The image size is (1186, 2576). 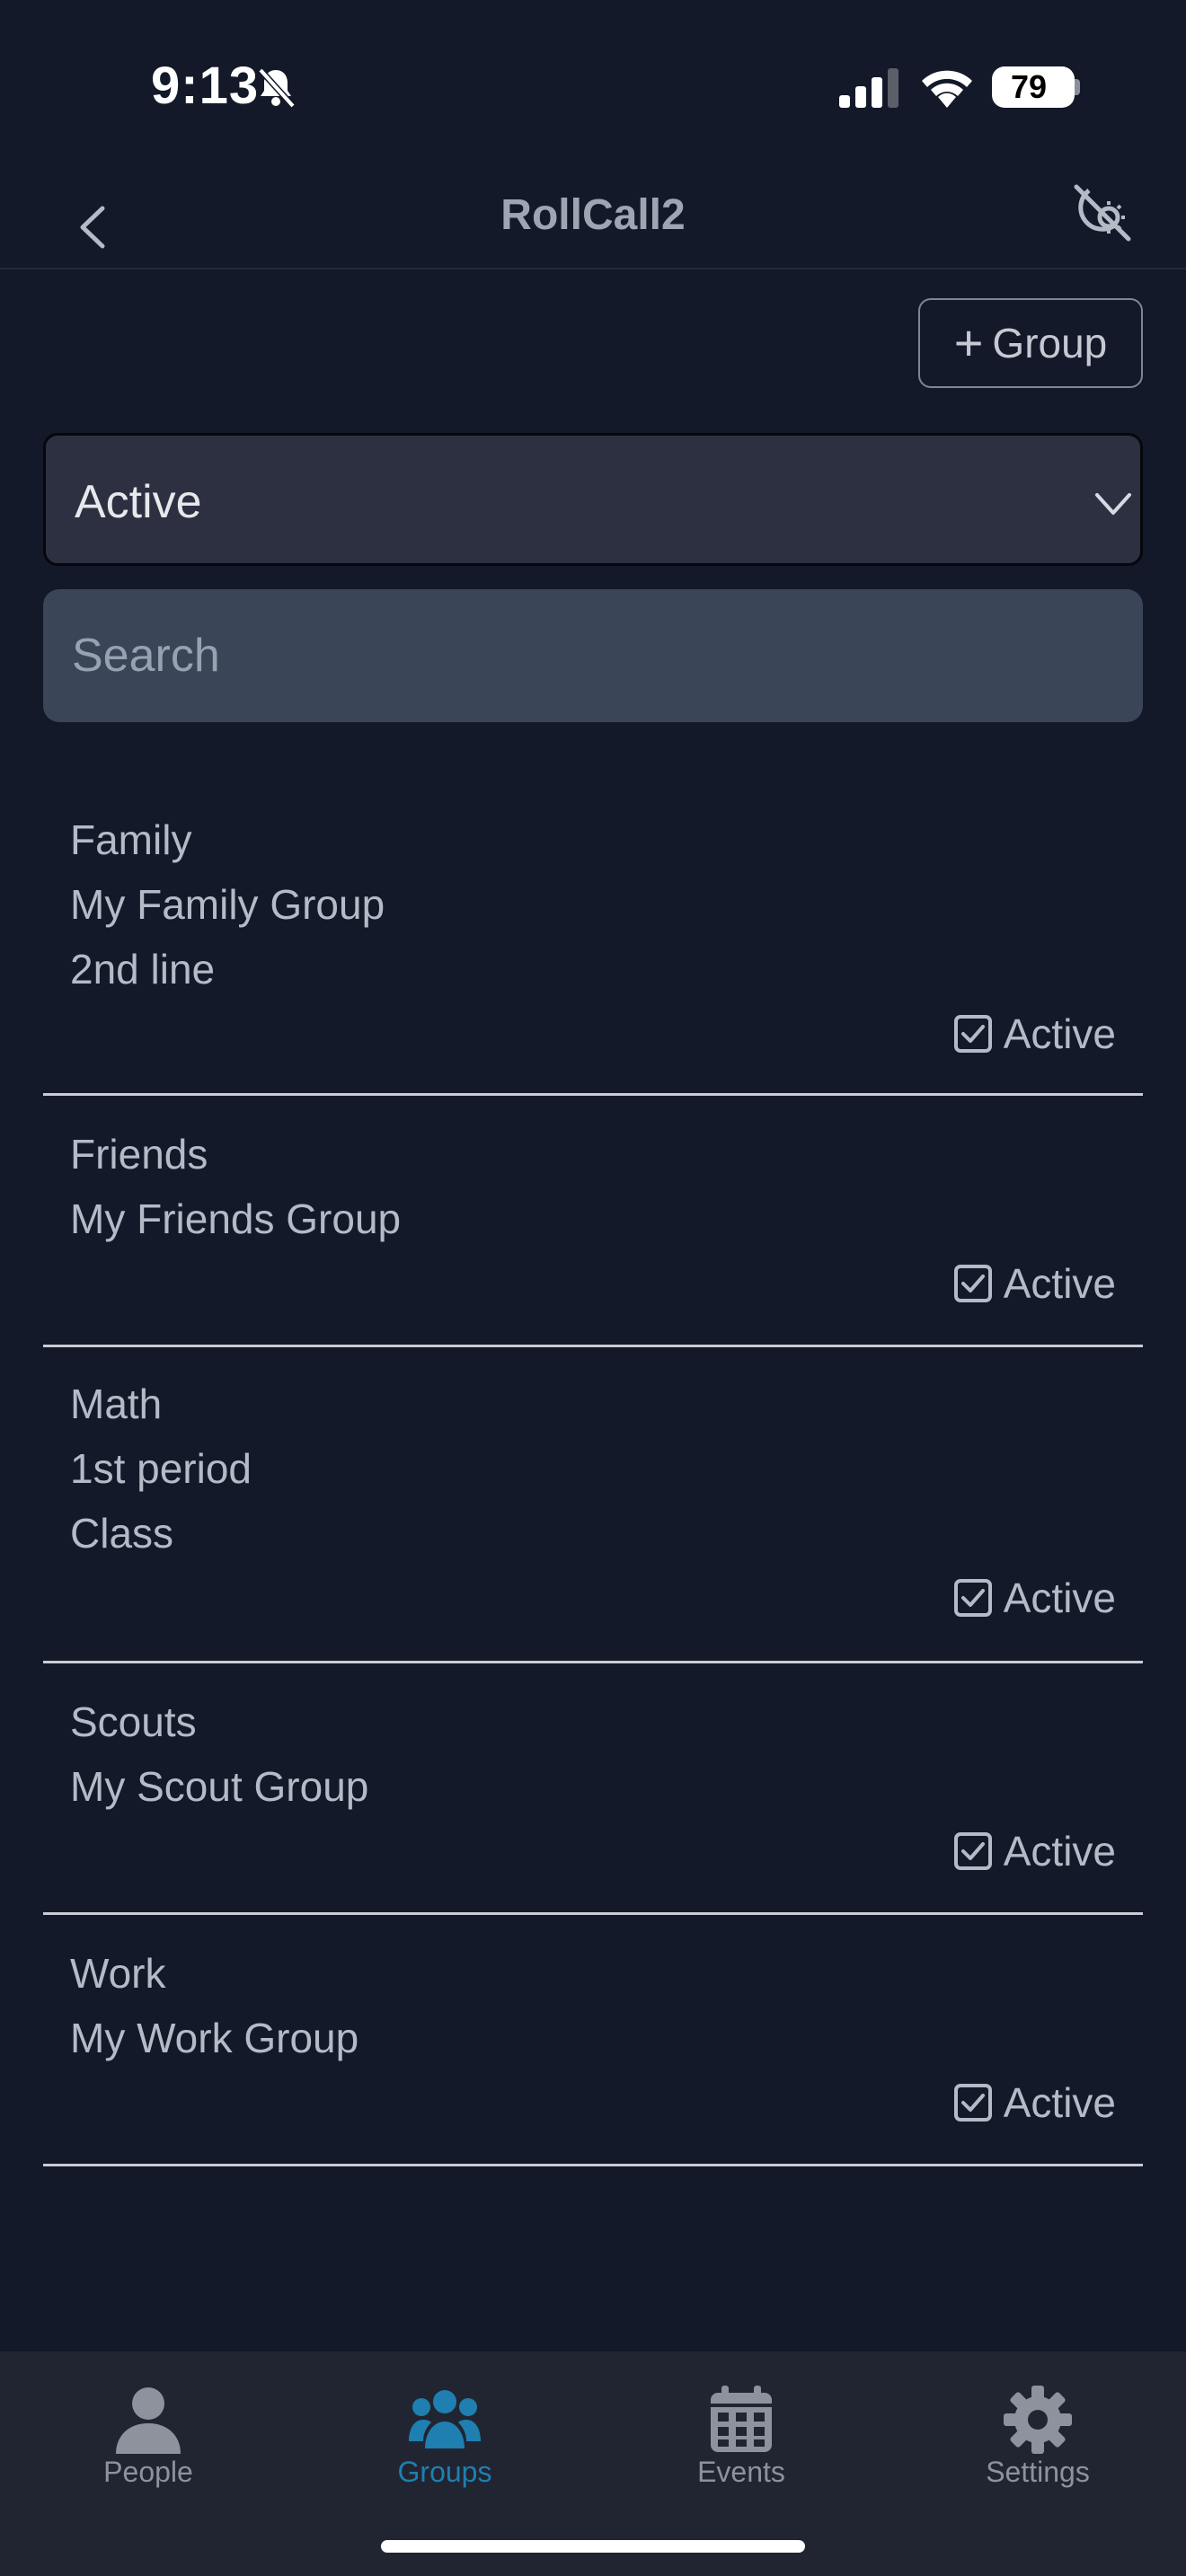 What do you see at coordinates (1029, 86) in the screenshot?
I see `battery-level: 79` at bounding box center [1029, 86].